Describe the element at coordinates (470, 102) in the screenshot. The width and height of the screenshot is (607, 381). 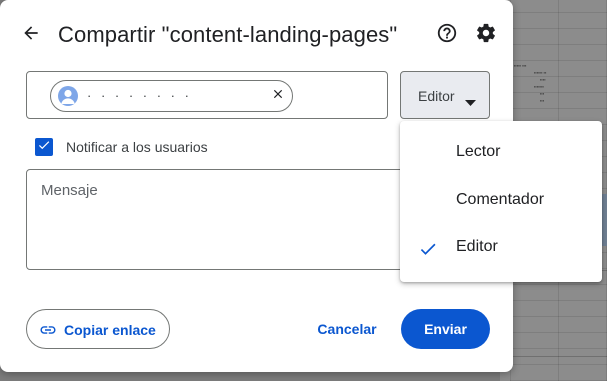
I see `caret-down-icon` at that location.